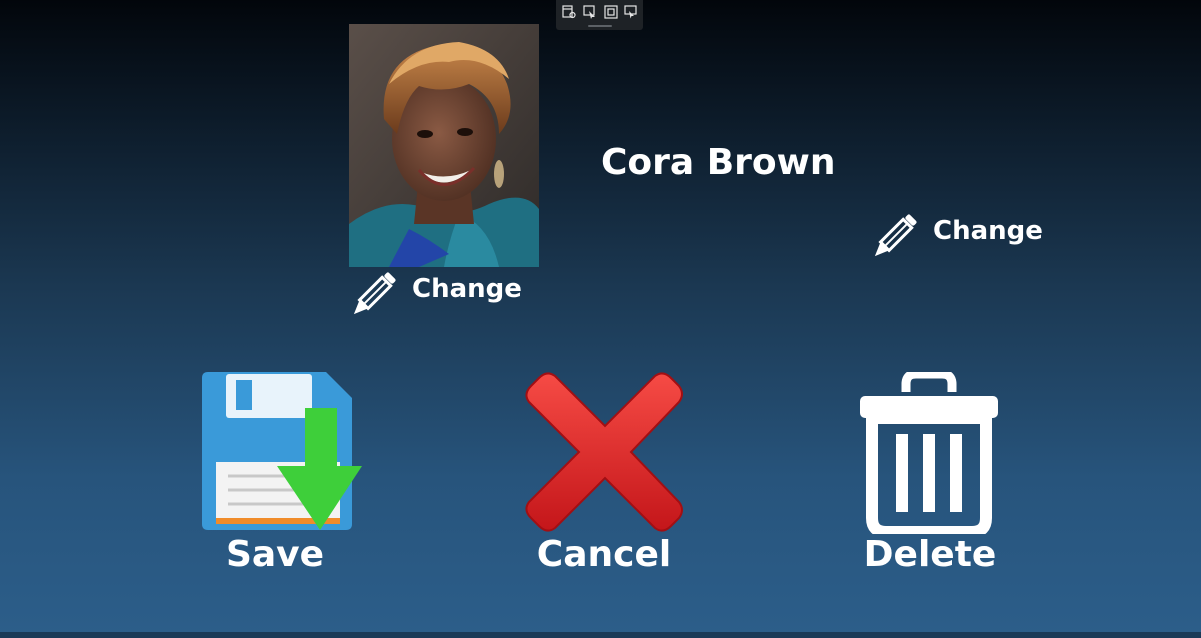  What do you see at coordinates (600, 26) in the screenshot?
I see `toolbar-grip` at bounding box center [600, 26].